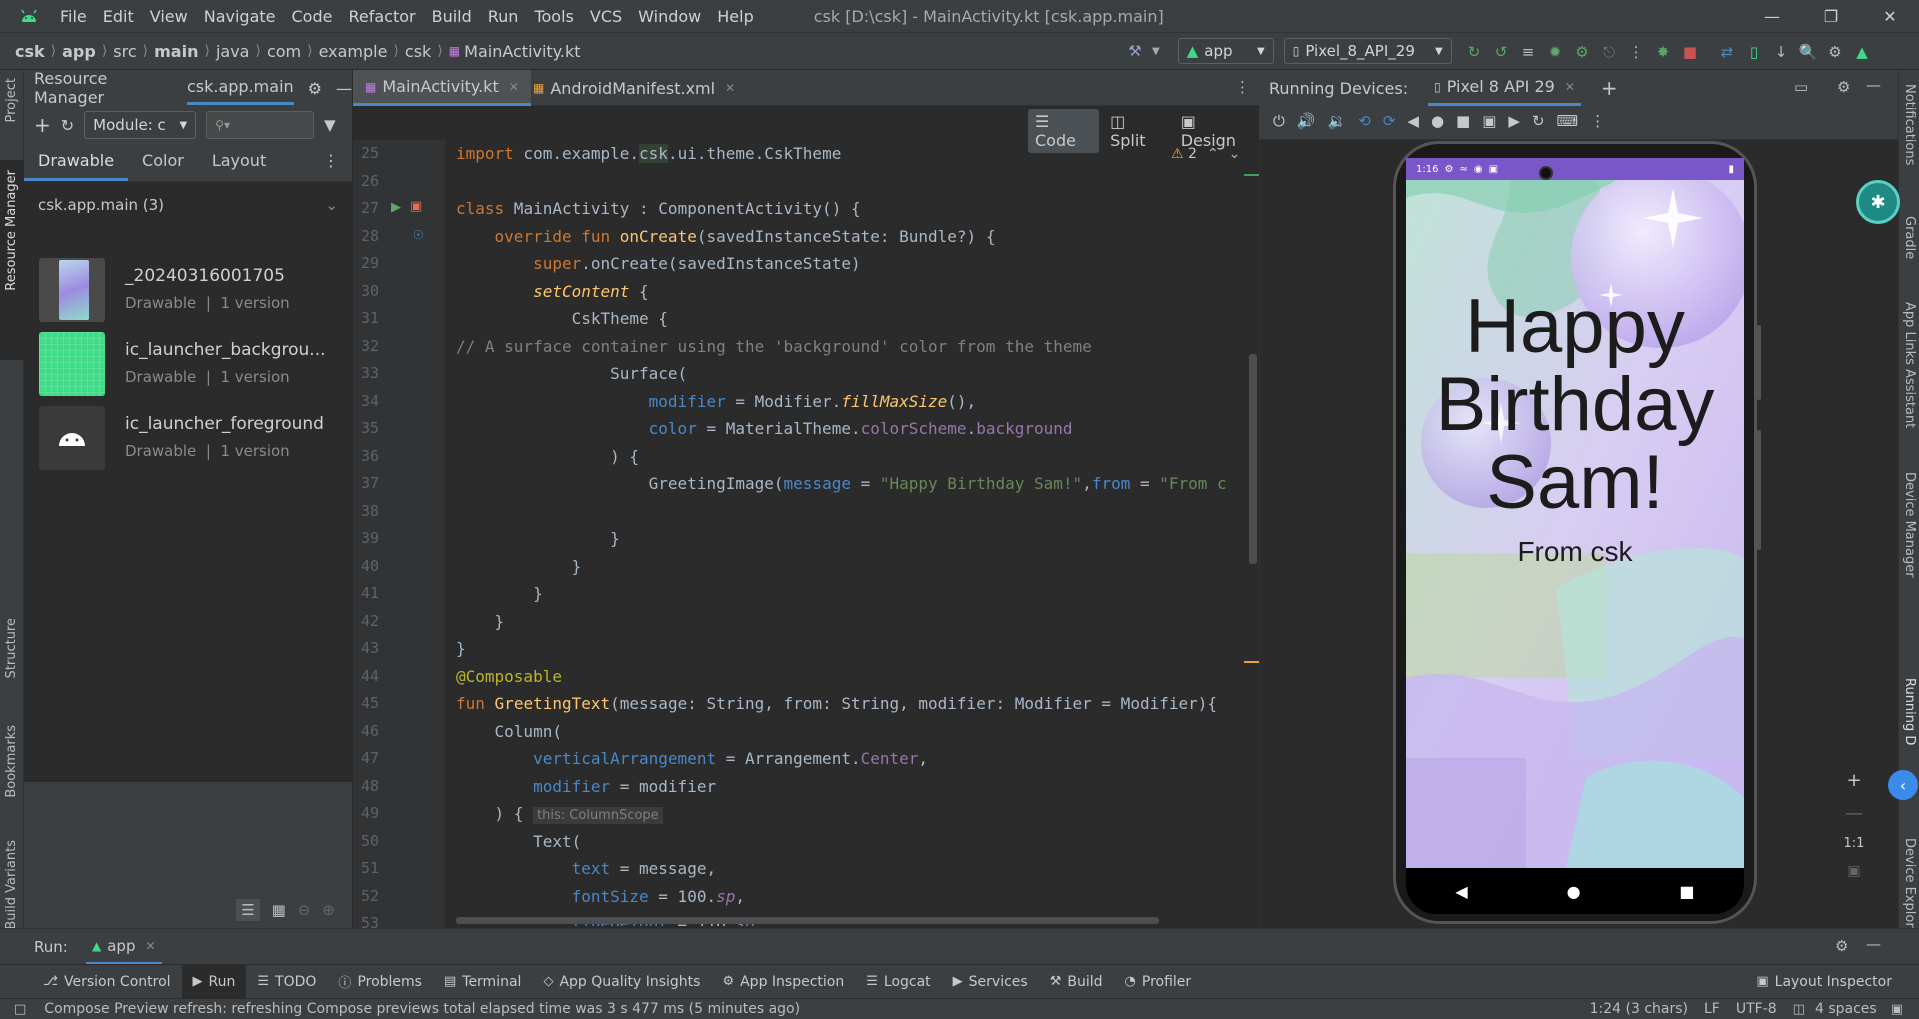 Image resolution: width=1919 pixels, height=1019 pixels. I want to click on menu-navigate: Navigate, so click(240, 16).